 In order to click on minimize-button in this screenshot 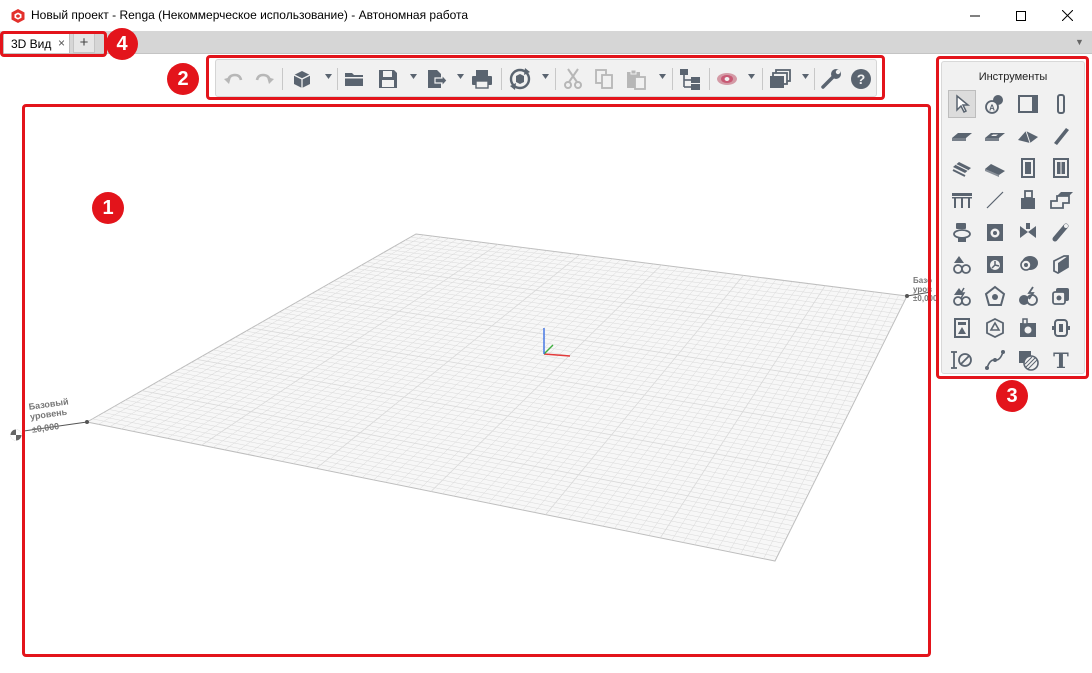, I will do `click(975, 15)`.